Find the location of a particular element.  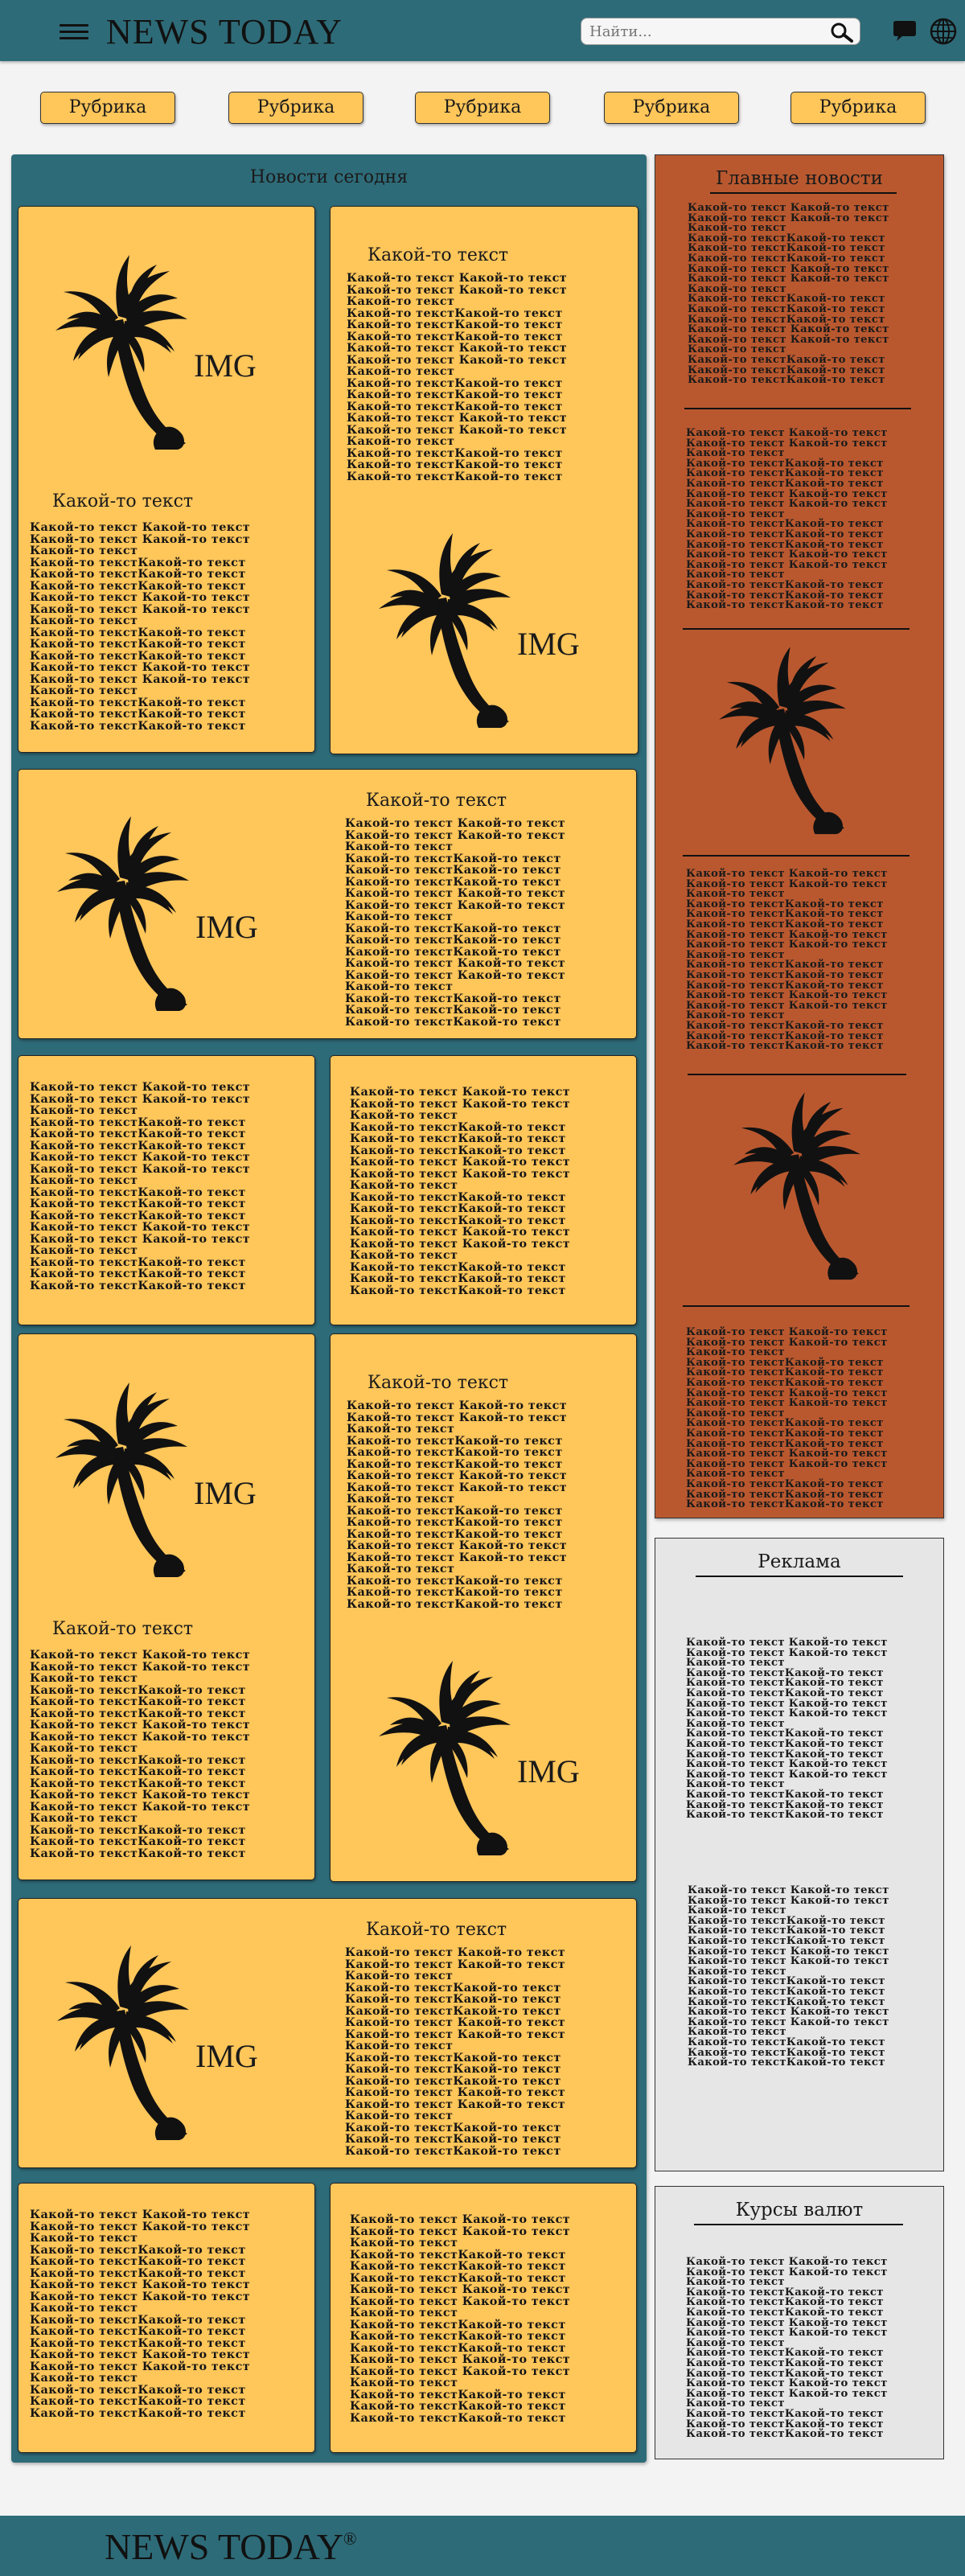

rubric-button-1: Рубрика is located at coordinates (107, 108).